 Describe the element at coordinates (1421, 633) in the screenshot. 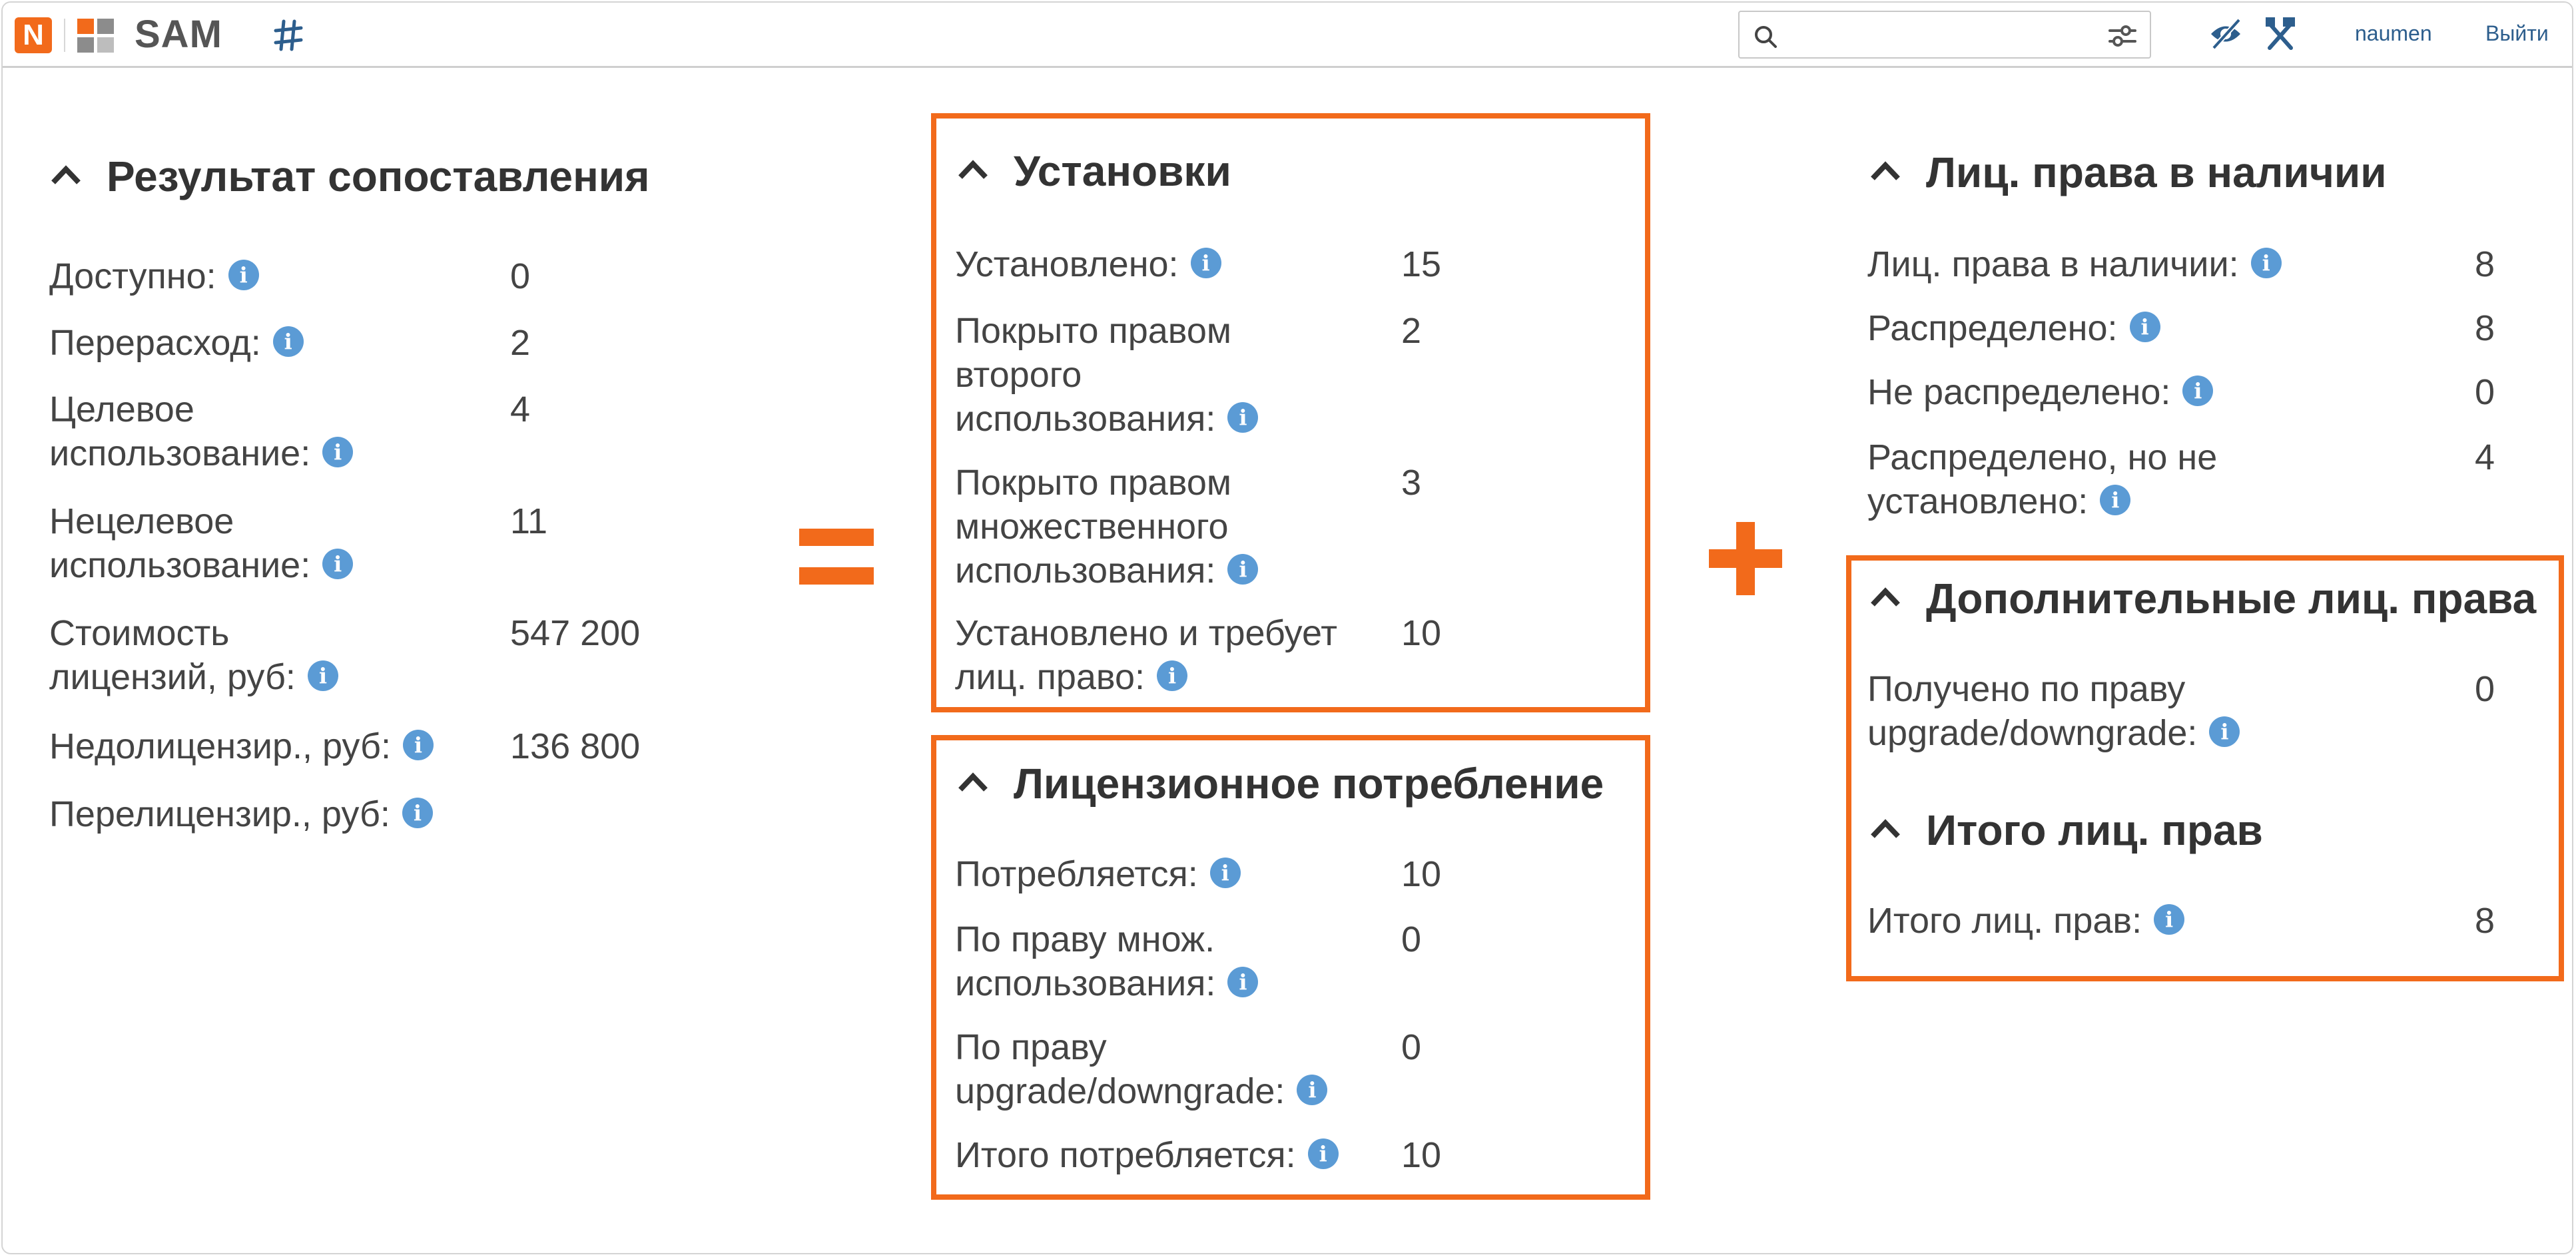

I see `installs-value-requires-license: 10` at that location.